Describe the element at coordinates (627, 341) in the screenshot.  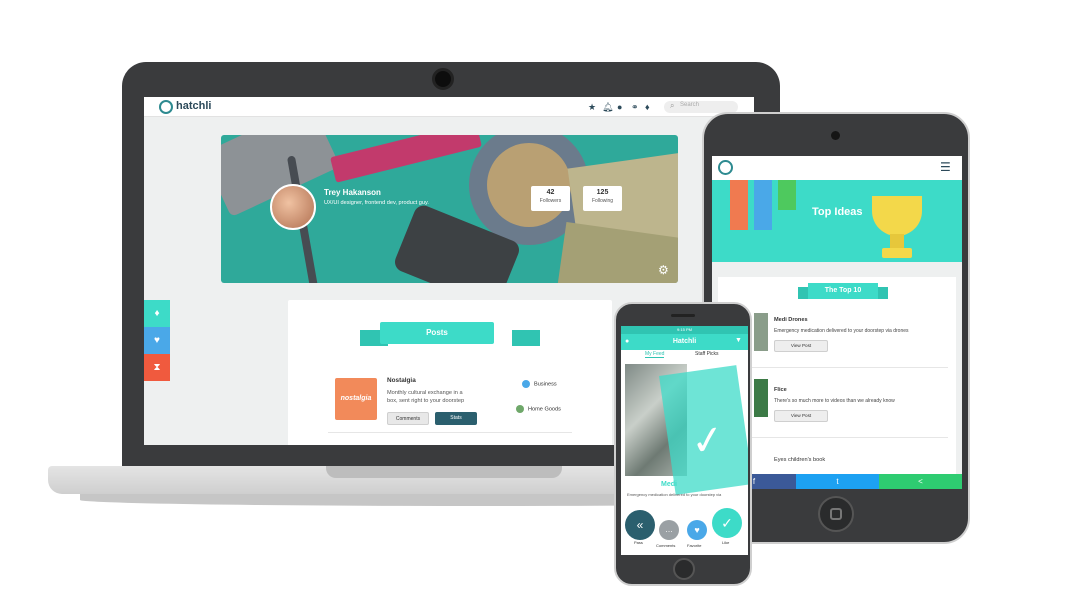
I see `profile-icon: ●` at that location.